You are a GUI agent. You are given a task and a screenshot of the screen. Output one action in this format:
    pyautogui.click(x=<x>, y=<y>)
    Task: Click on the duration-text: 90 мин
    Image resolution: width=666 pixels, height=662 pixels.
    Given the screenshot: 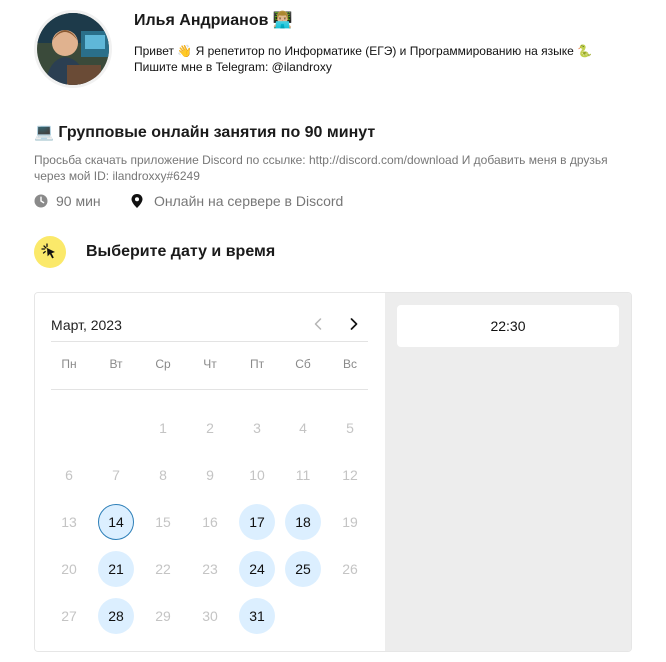 What is the action you would take?
    pyautogui.click(x=78, y=201)
    